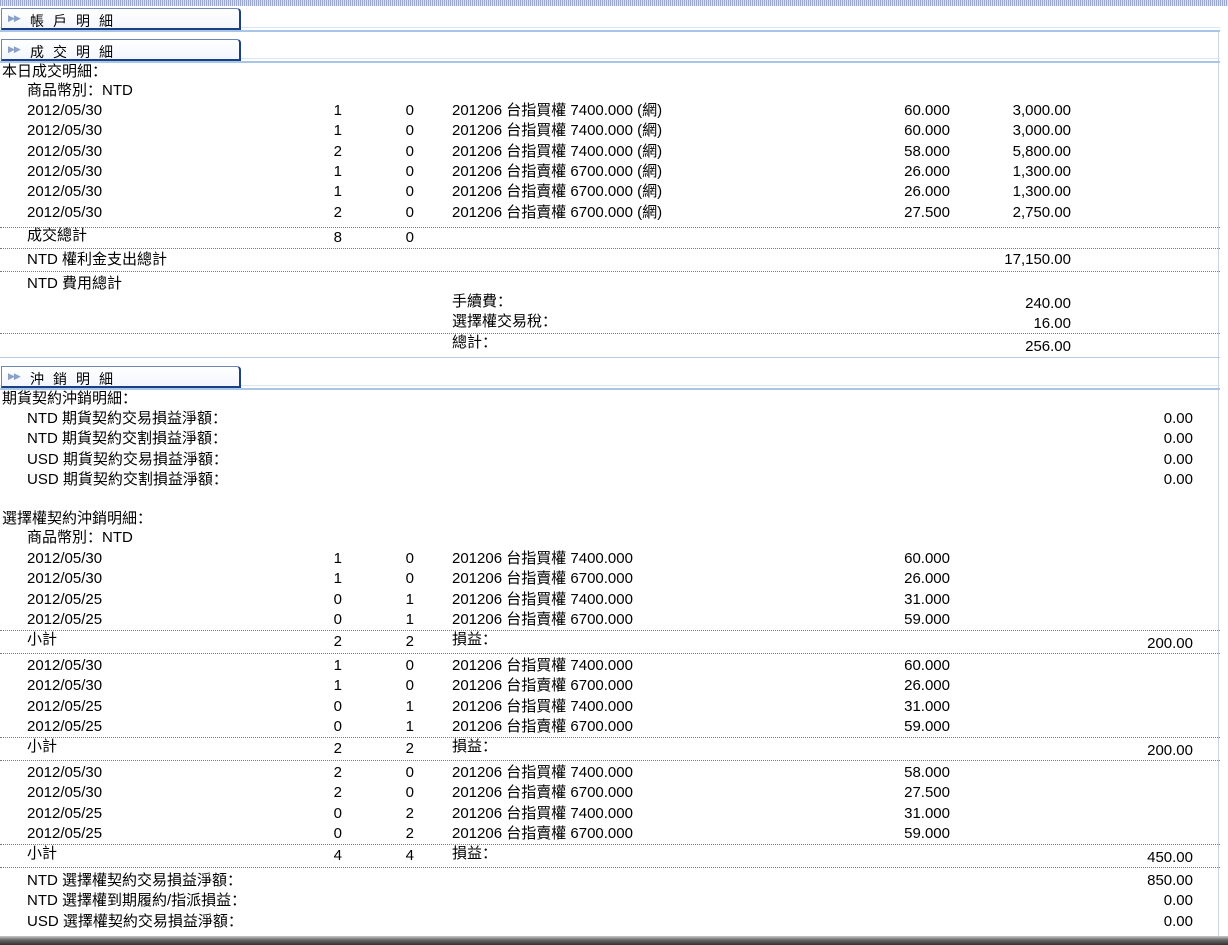  What do you see at coordinates (475, 639) in the screenshot?
I see `option-pl-label: 損益：` at bounding box center [475, 639].